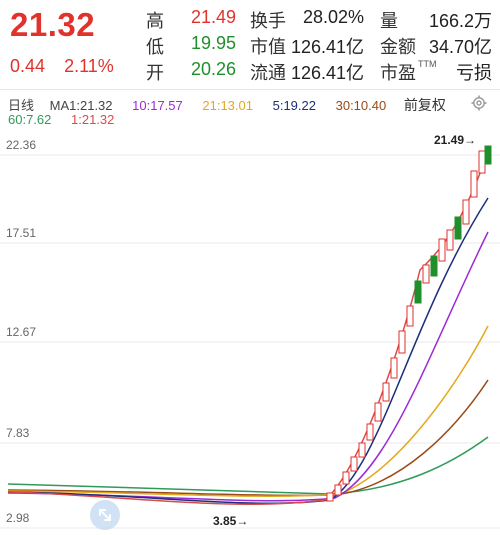  I want to click on expand-icon, so click(105, 515).